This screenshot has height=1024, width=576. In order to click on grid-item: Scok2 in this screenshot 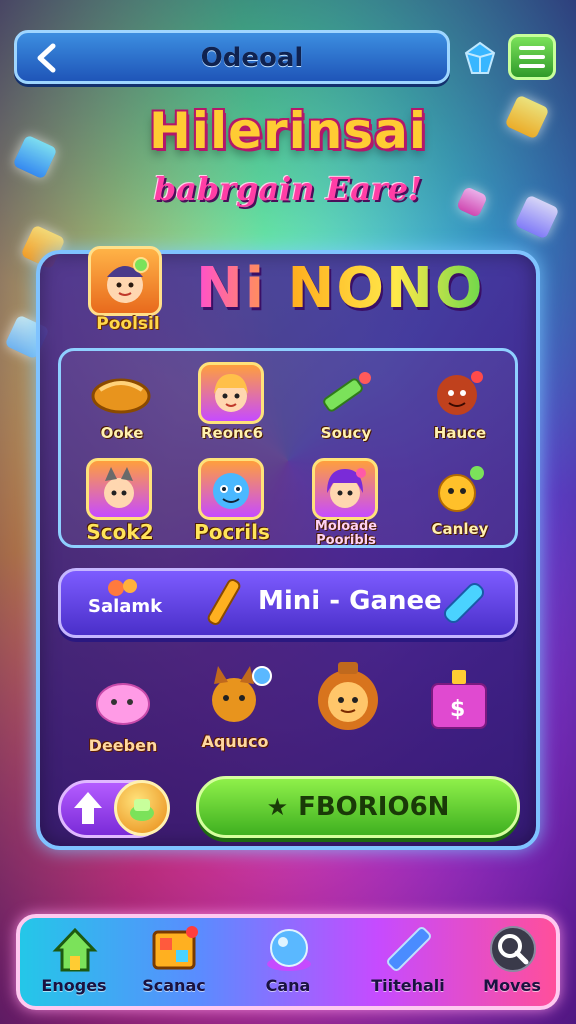, I will do `click(120, 500)`.